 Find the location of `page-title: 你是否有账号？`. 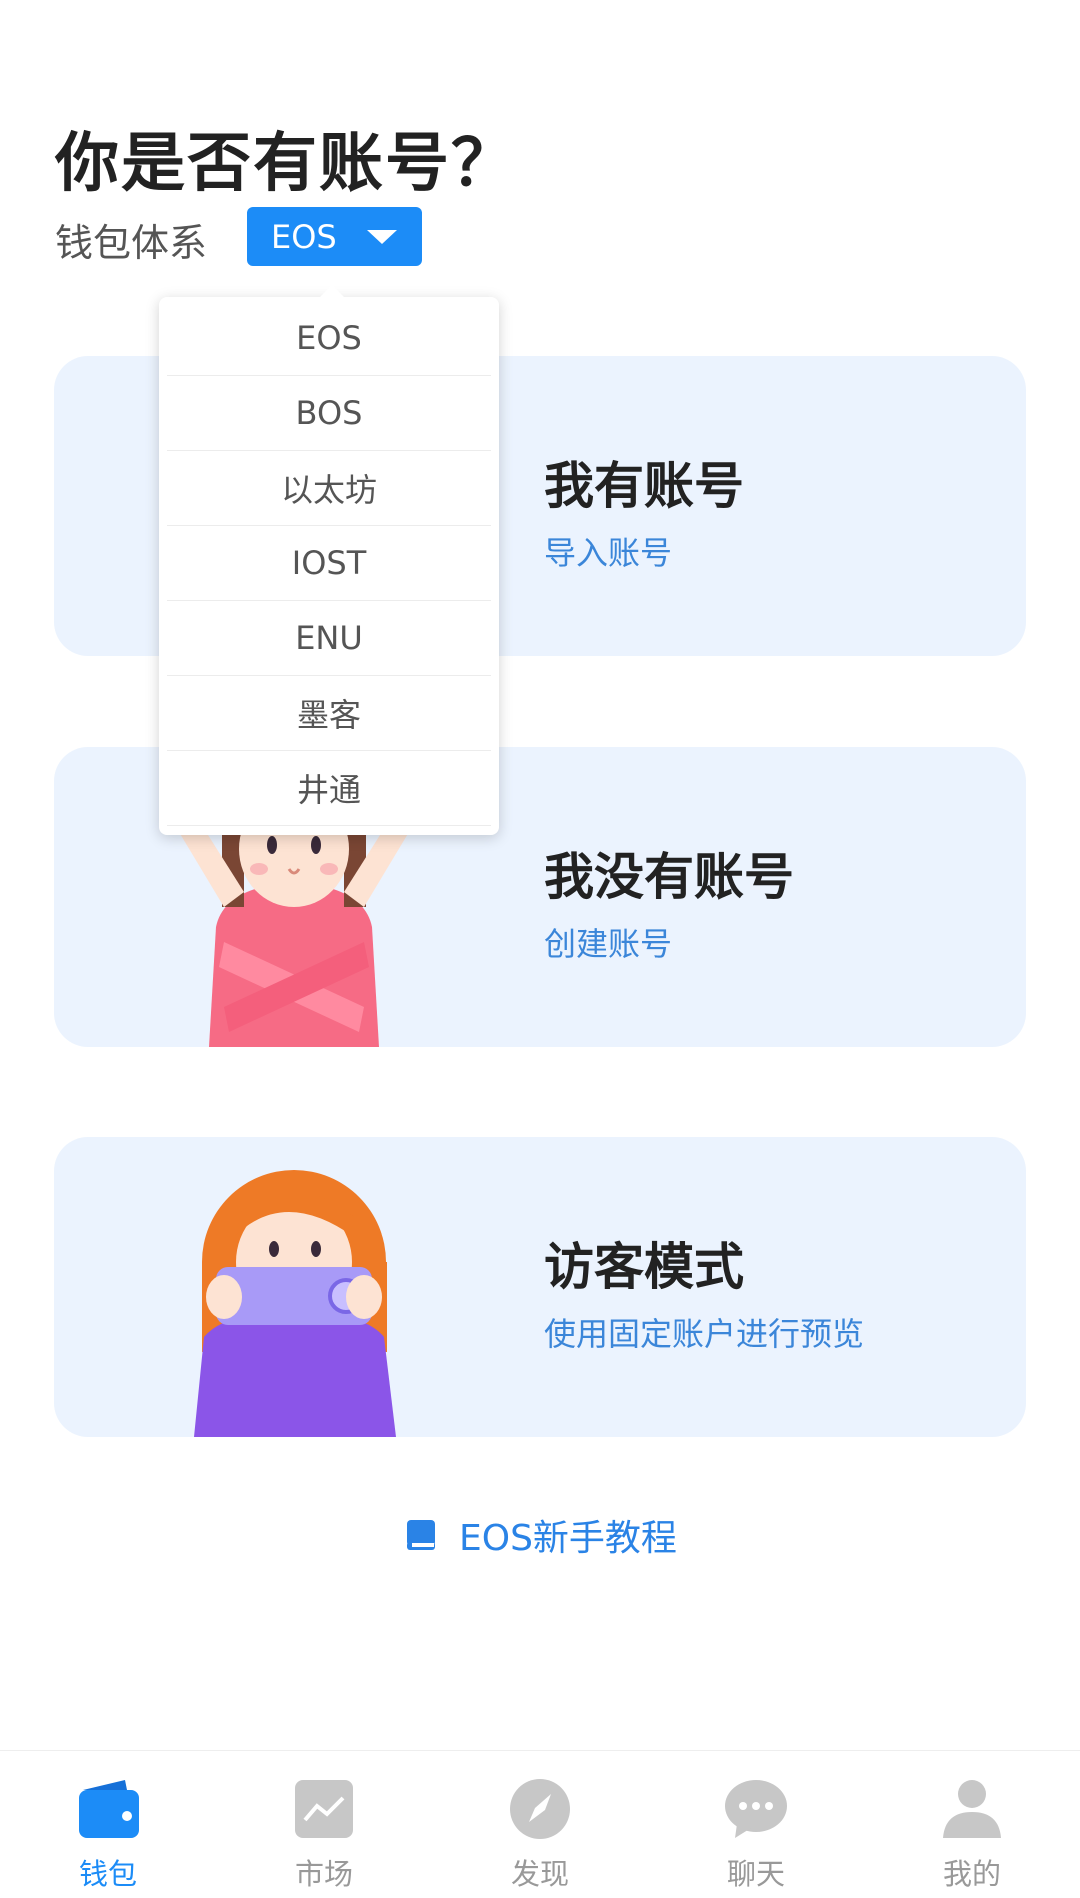

page-title: 你是否有账号？ is located at coordinates (286, 164).